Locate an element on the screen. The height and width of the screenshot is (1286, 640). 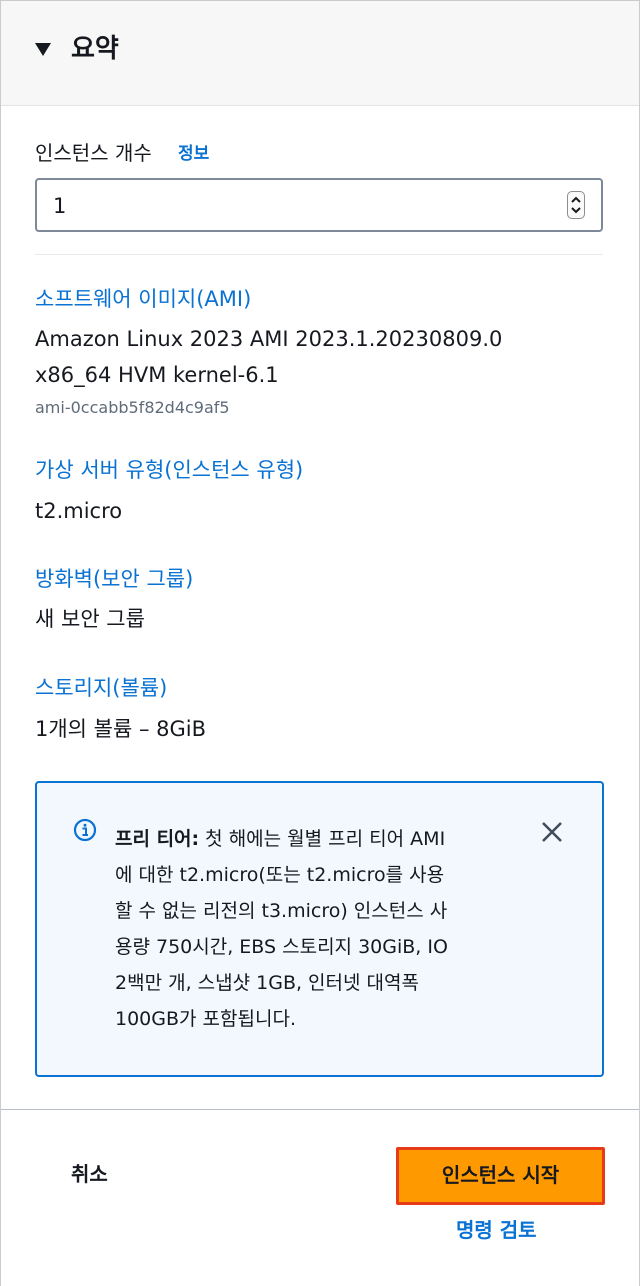
ami-title-link: 소프트웨어 이미지(AMI) is located at coordinates (143, 299).